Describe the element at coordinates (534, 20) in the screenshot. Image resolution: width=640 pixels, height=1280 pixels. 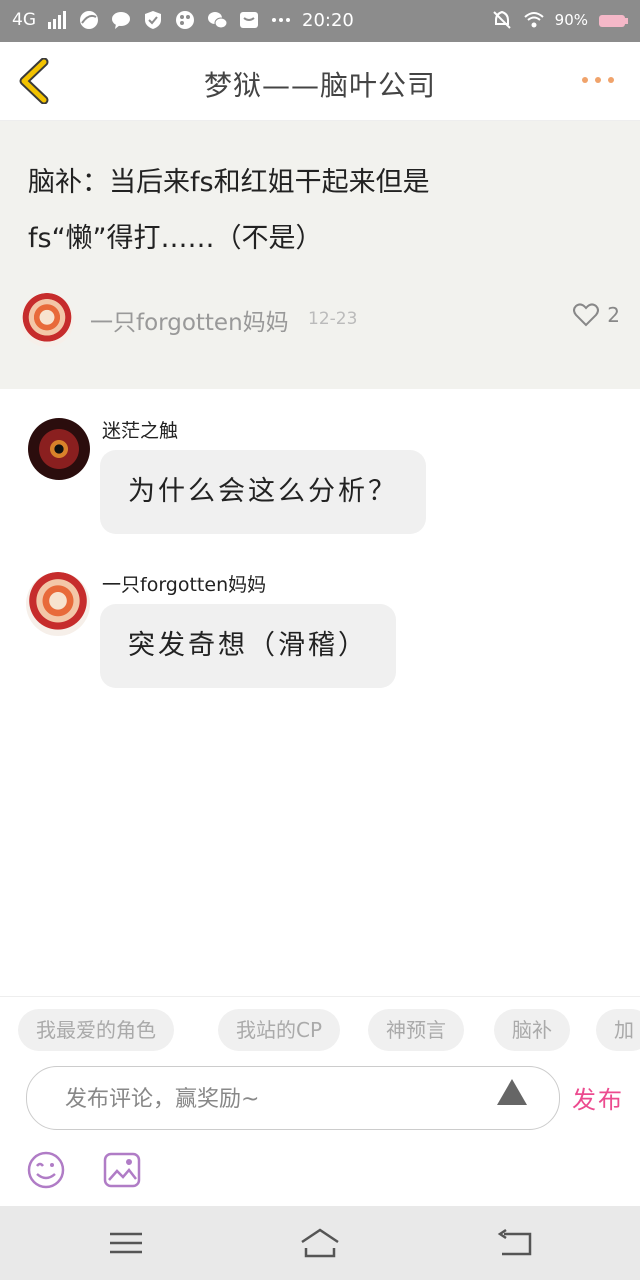
I see `wifi-icon` at that location.